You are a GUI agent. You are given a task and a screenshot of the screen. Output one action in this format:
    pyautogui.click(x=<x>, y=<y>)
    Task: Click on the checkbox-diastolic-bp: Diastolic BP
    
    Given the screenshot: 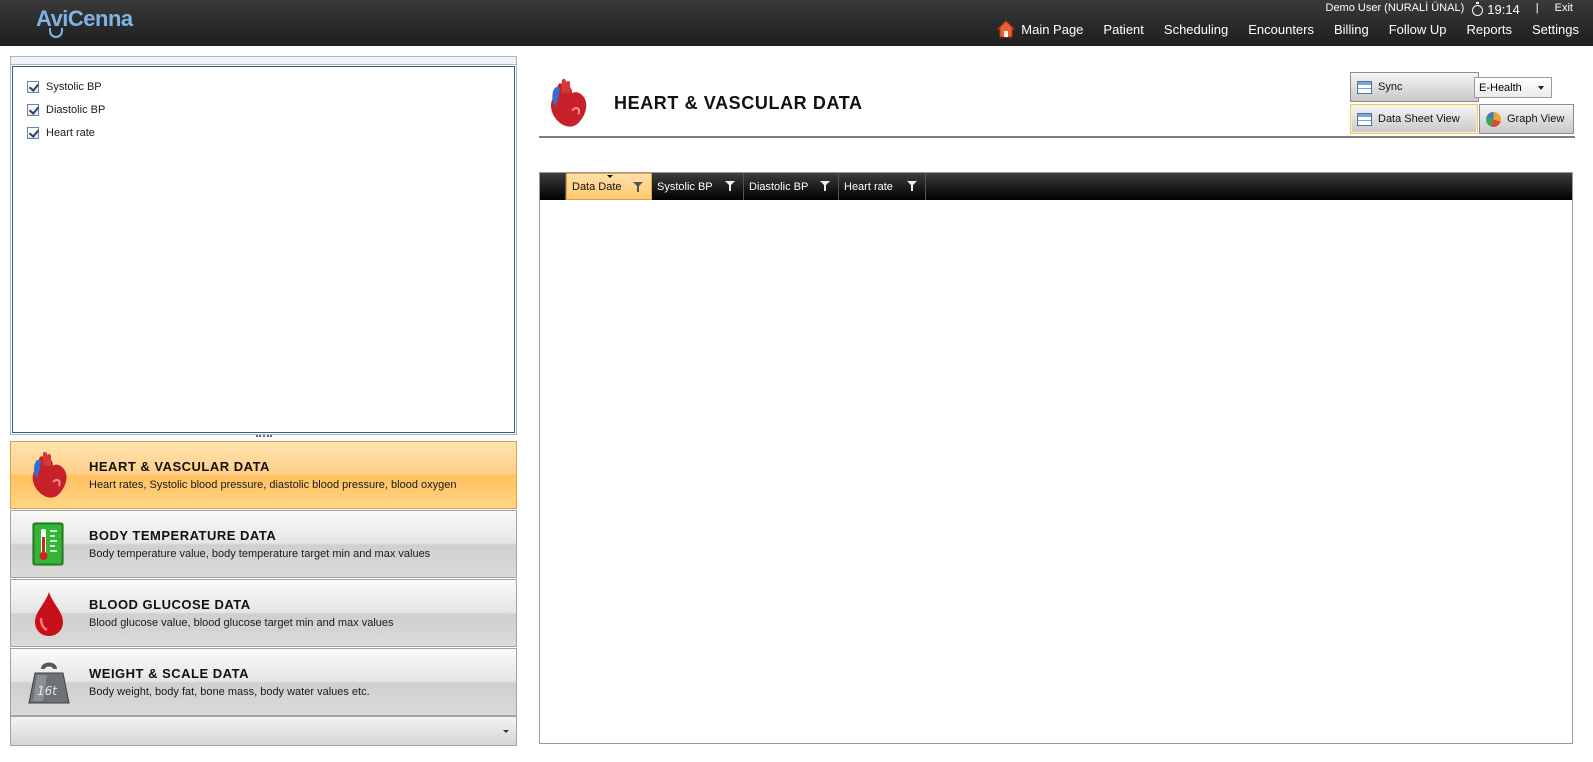 What is the action you would take?
    pyautogui.click(x=66, y=110)
    